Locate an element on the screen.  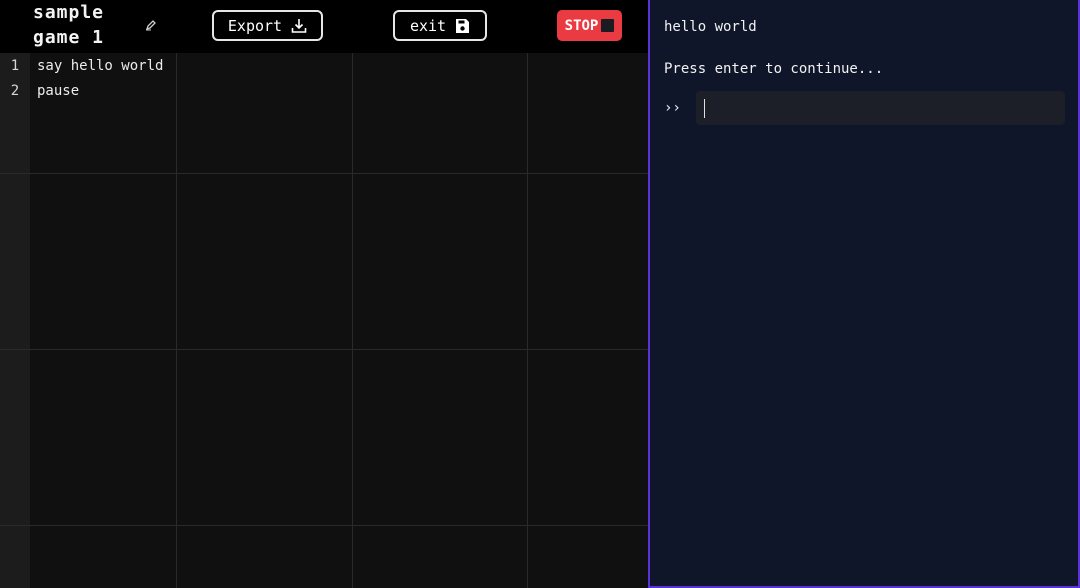
line-number-gutter is located at coordinates (15, 320).